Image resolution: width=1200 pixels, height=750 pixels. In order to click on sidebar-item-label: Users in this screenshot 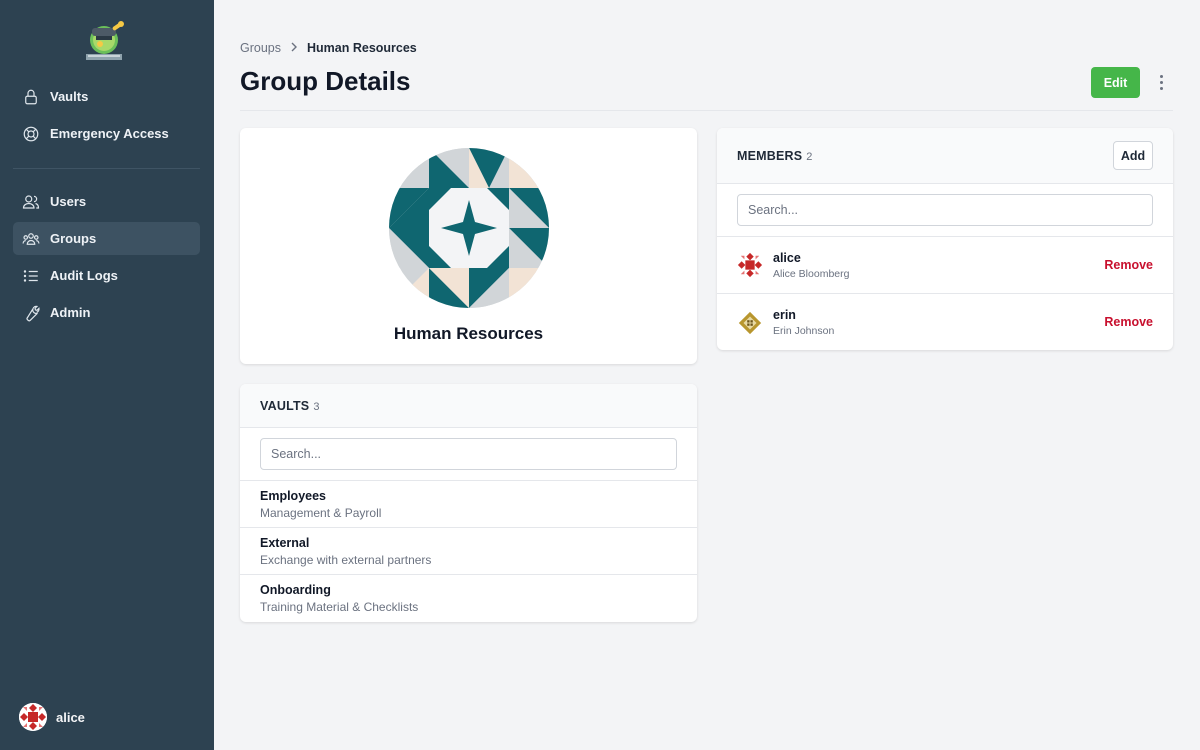, I will do `click(68, 201)`.